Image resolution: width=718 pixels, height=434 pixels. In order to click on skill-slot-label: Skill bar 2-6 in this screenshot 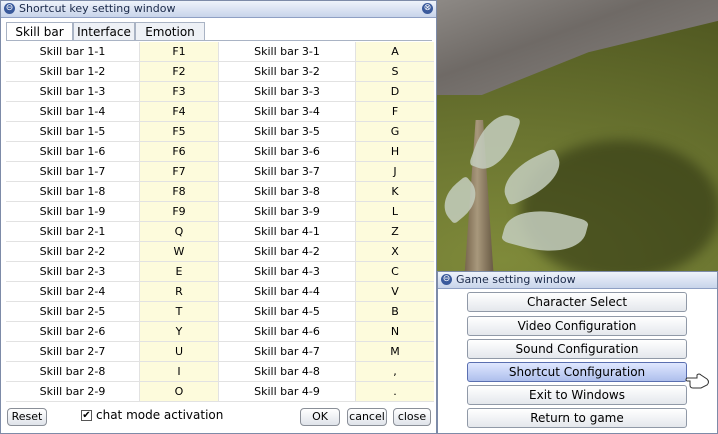, I will do `click(72, 331)`.